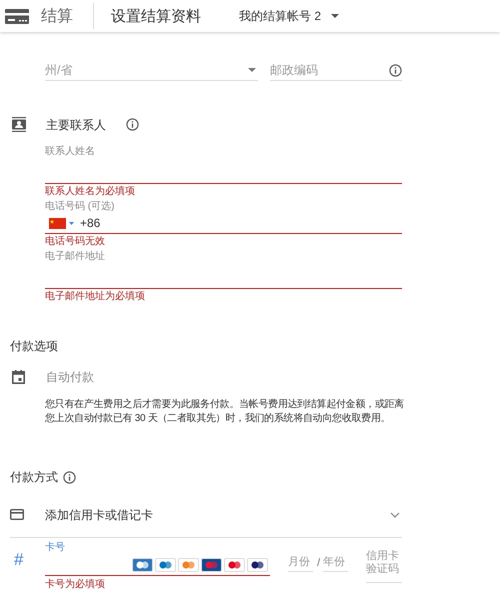 The width and height of the screenshot is (500, 592). I want to click on flag-icon, so click(57, 223).